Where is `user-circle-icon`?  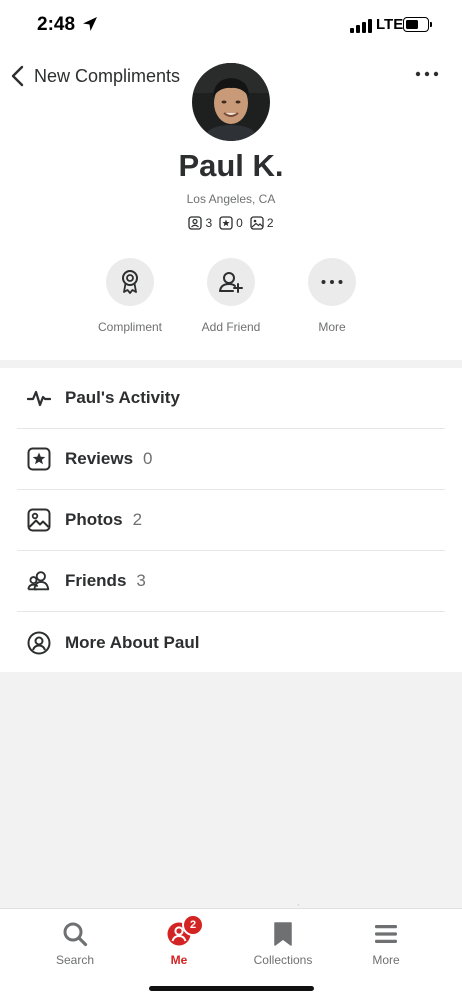 user-circle-icon is located at coordinates (39, 643).